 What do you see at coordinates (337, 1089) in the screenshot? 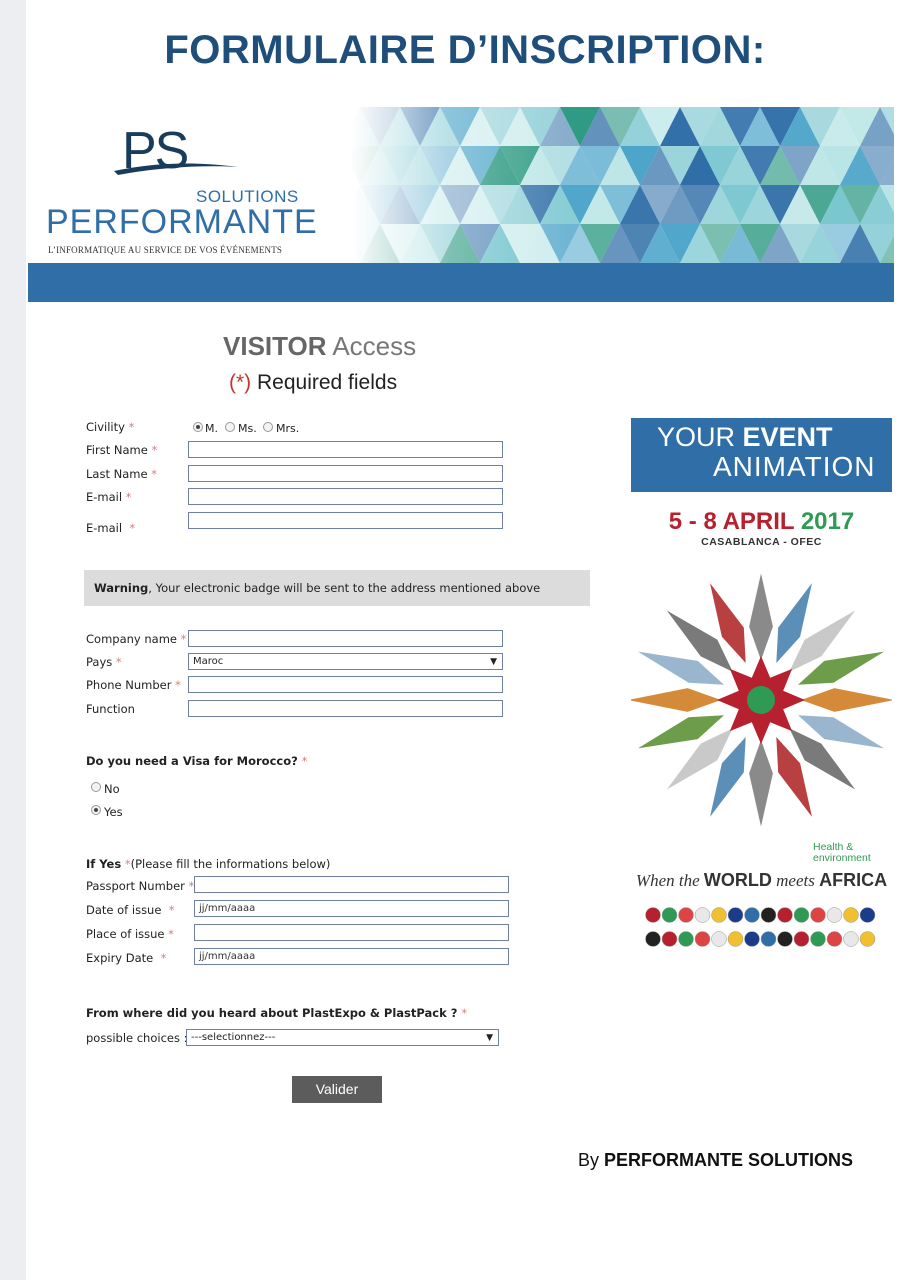
I see `submit-button: Valider` at bounding box center [337, 1089].